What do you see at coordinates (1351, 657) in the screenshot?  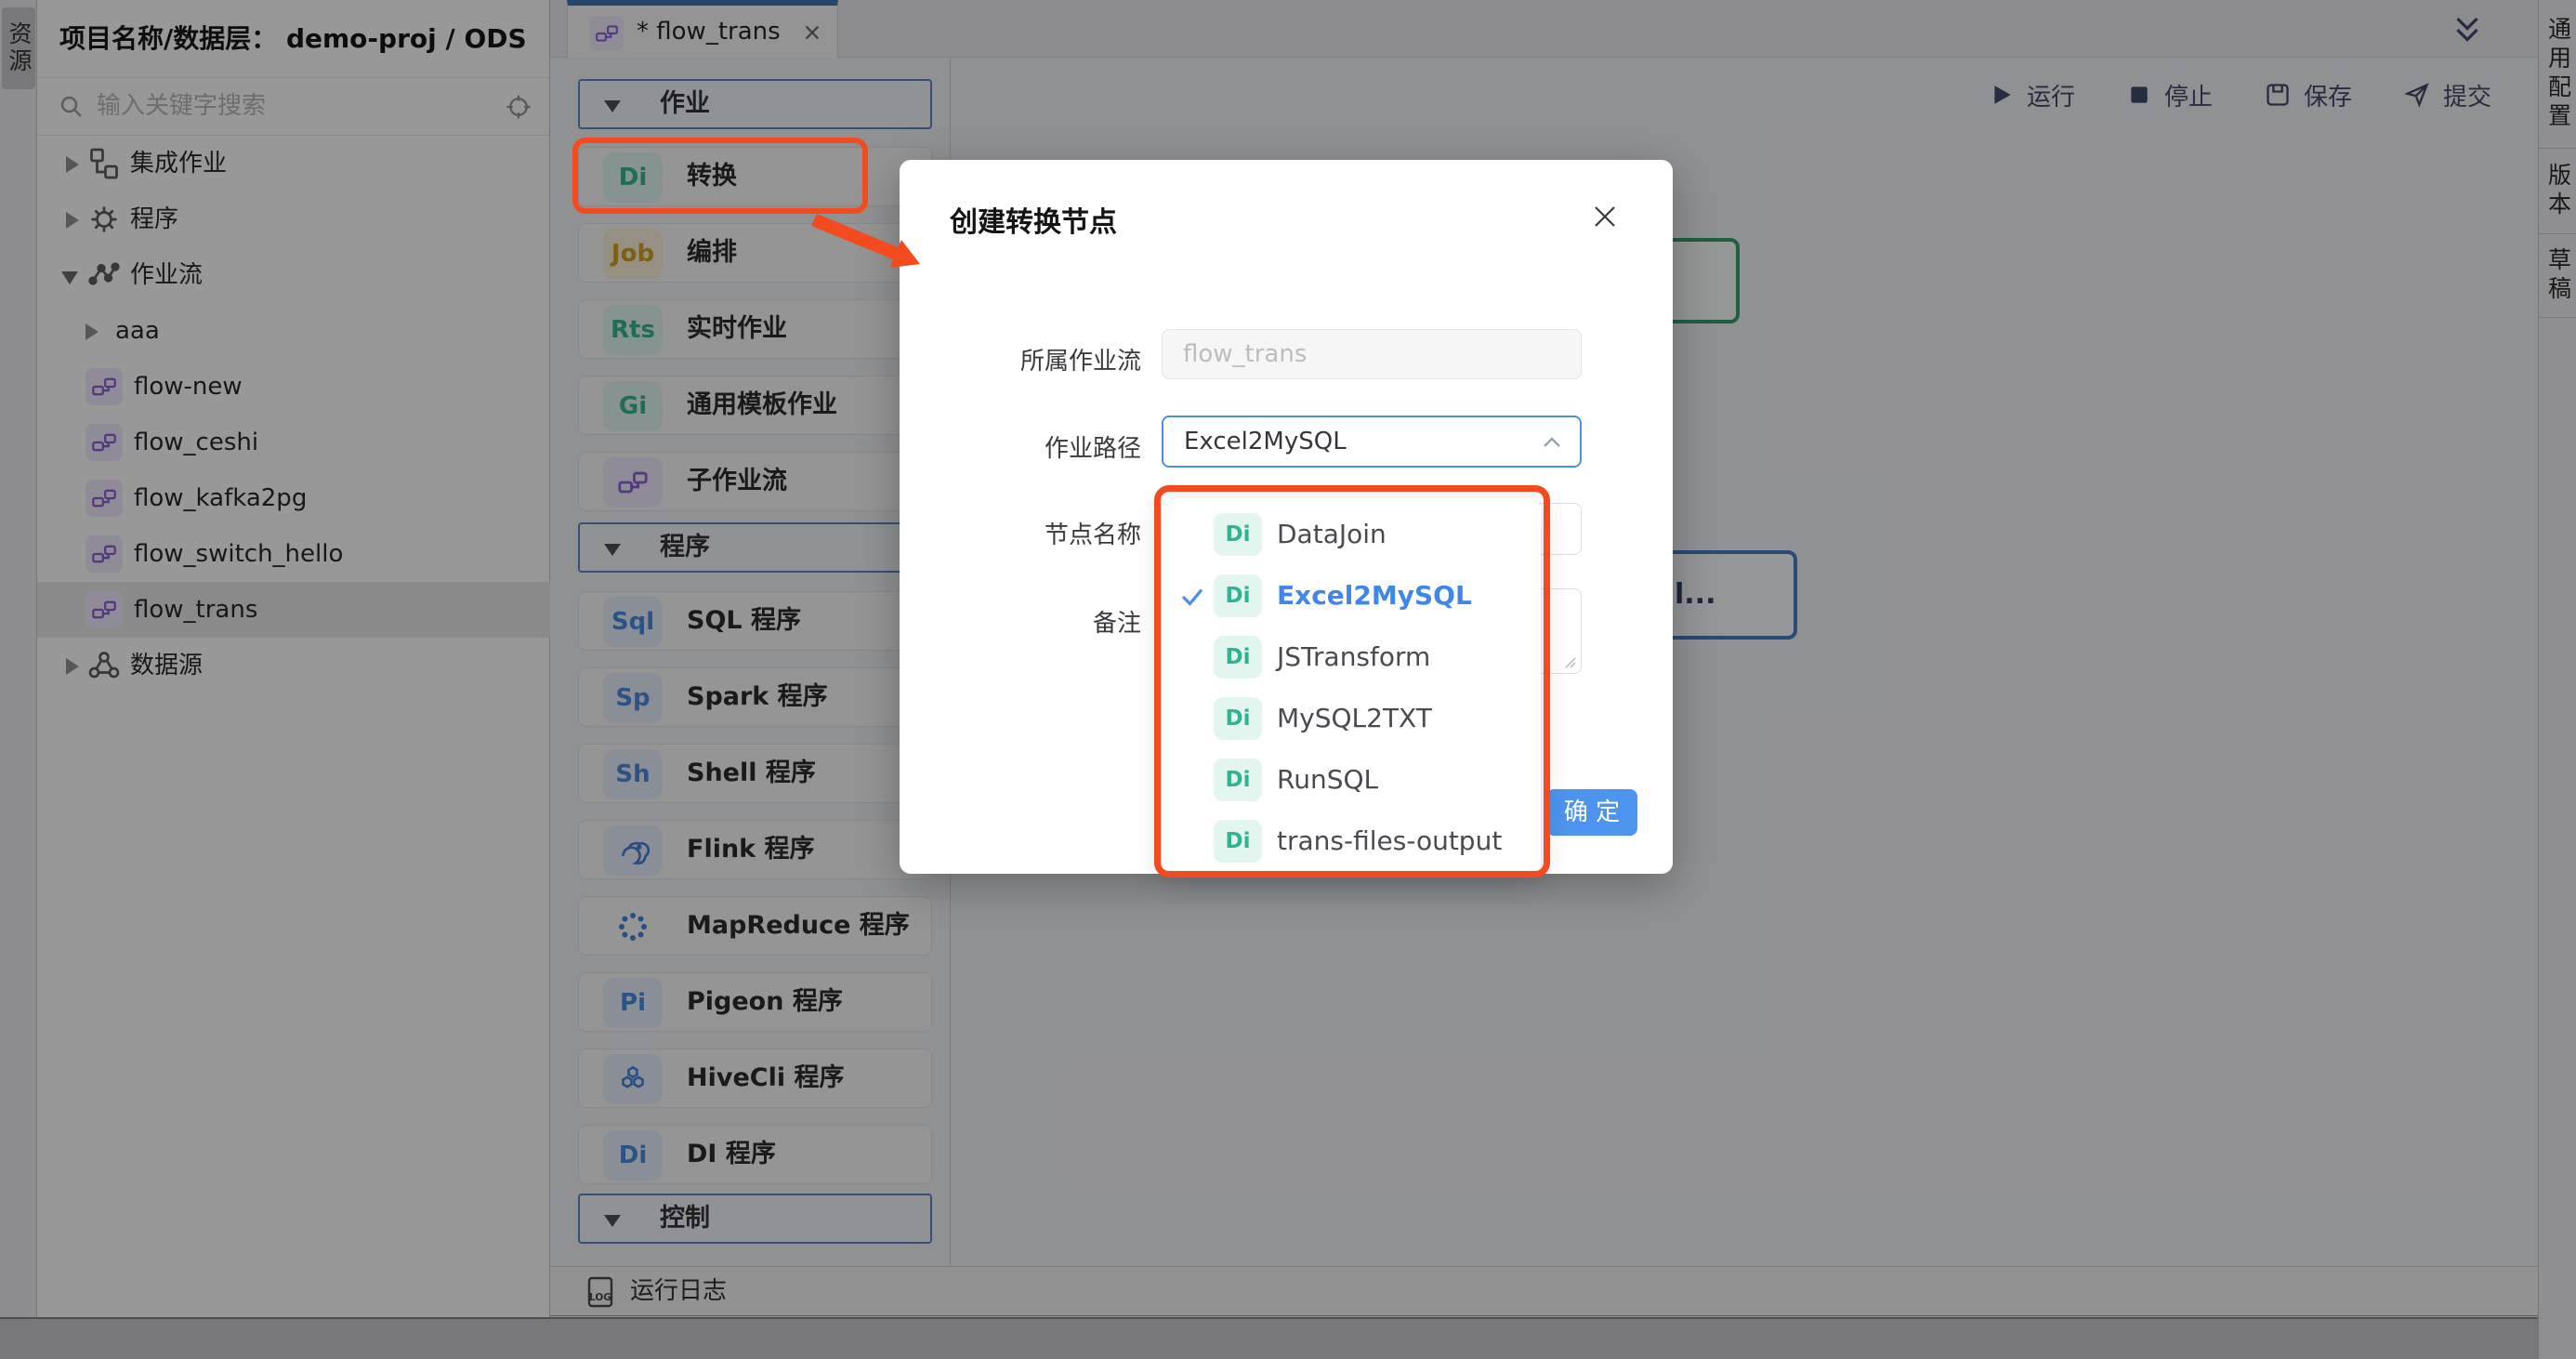 I see `dropdown-option-jstransform: Di JSTransform` at bounding box center [1351, 657].